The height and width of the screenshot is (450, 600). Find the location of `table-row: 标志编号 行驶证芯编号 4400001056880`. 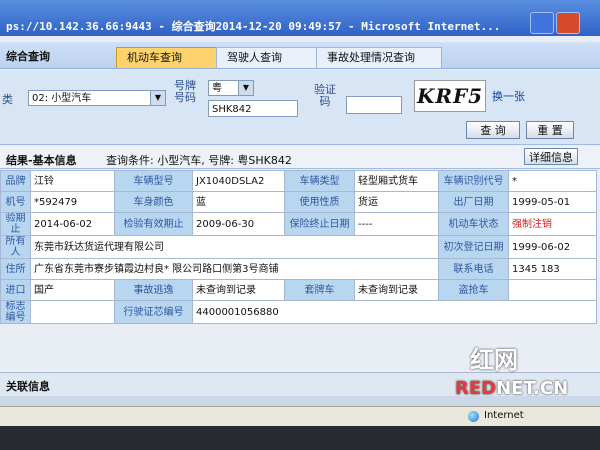

table-row: 标志编号 行驶证芯编号 4400001056880 is located at coordinates (298, 312).